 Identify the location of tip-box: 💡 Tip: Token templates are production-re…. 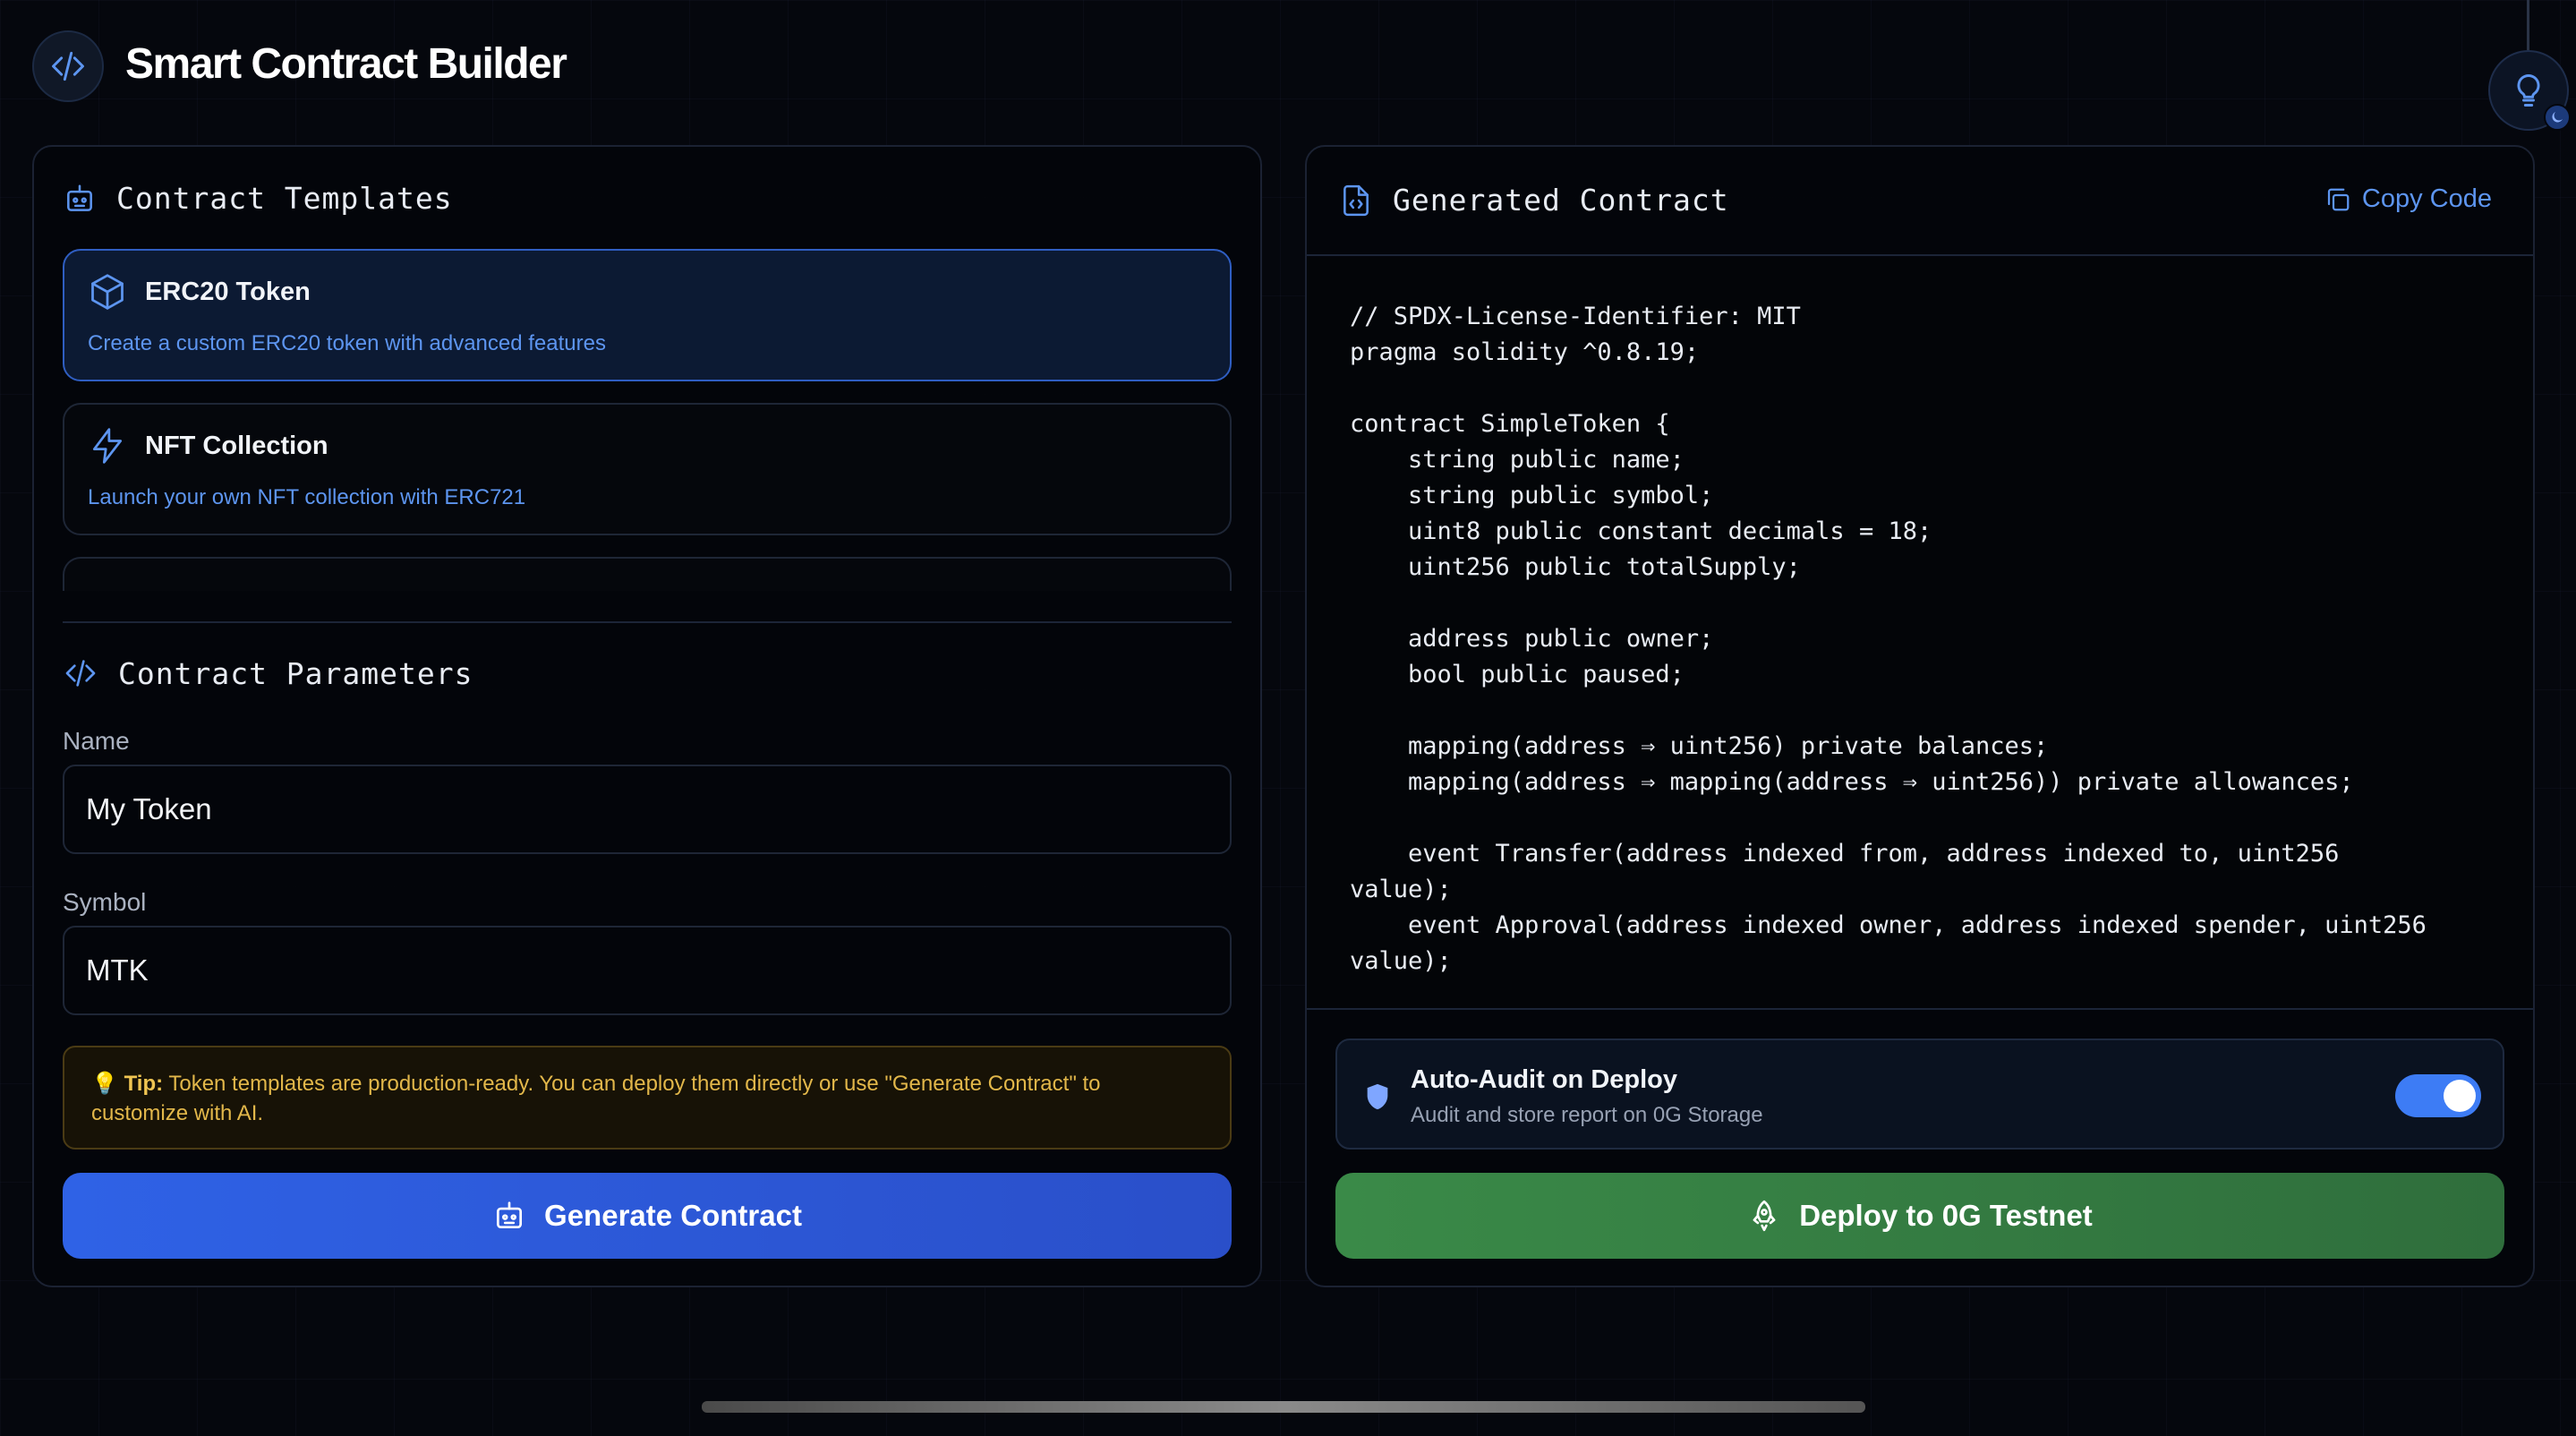
(647, 1098).